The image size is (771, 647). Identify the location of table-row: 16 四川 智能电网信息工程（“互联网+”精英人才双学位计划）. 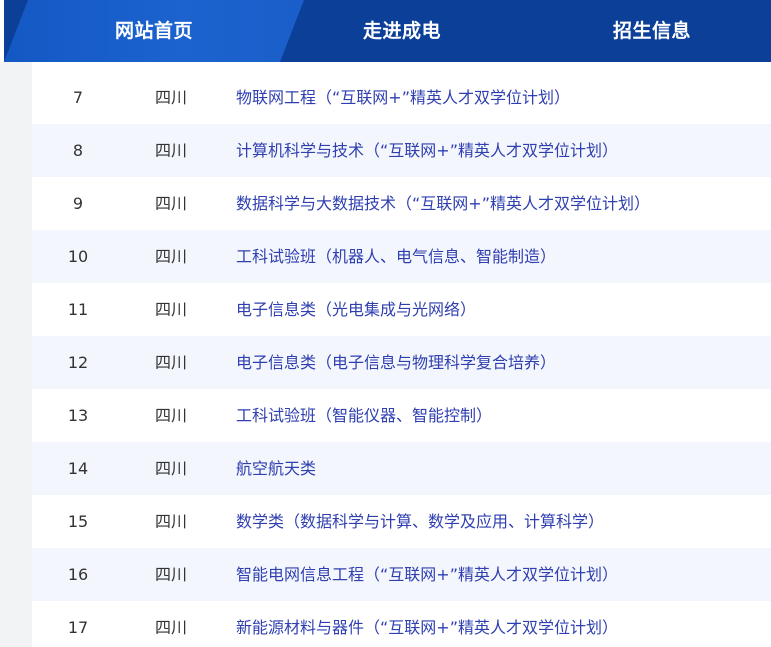
(401, 574).